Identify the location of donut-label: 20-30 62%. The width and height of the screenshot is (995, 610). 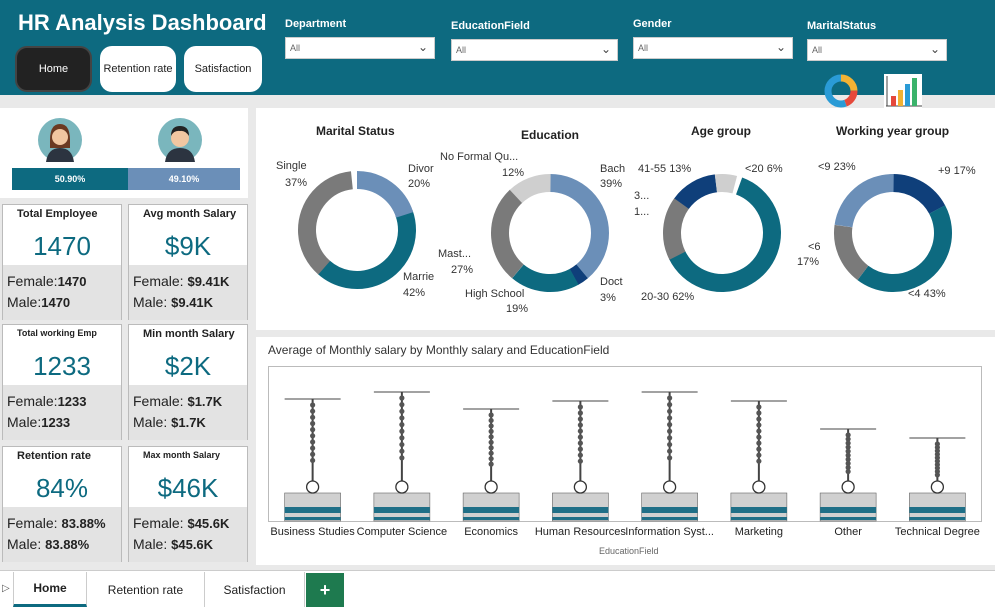
(668, 297).